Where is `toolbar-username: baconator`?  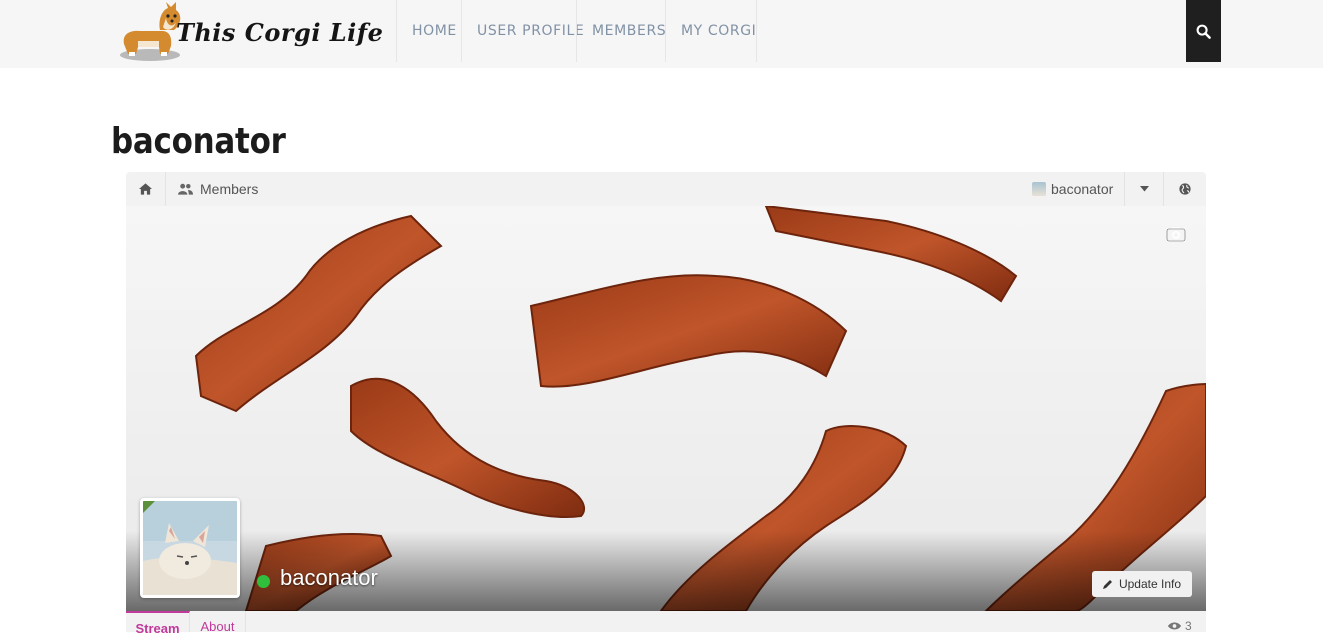 toolbar-username: baconator is located at coordinates (1082, 189).